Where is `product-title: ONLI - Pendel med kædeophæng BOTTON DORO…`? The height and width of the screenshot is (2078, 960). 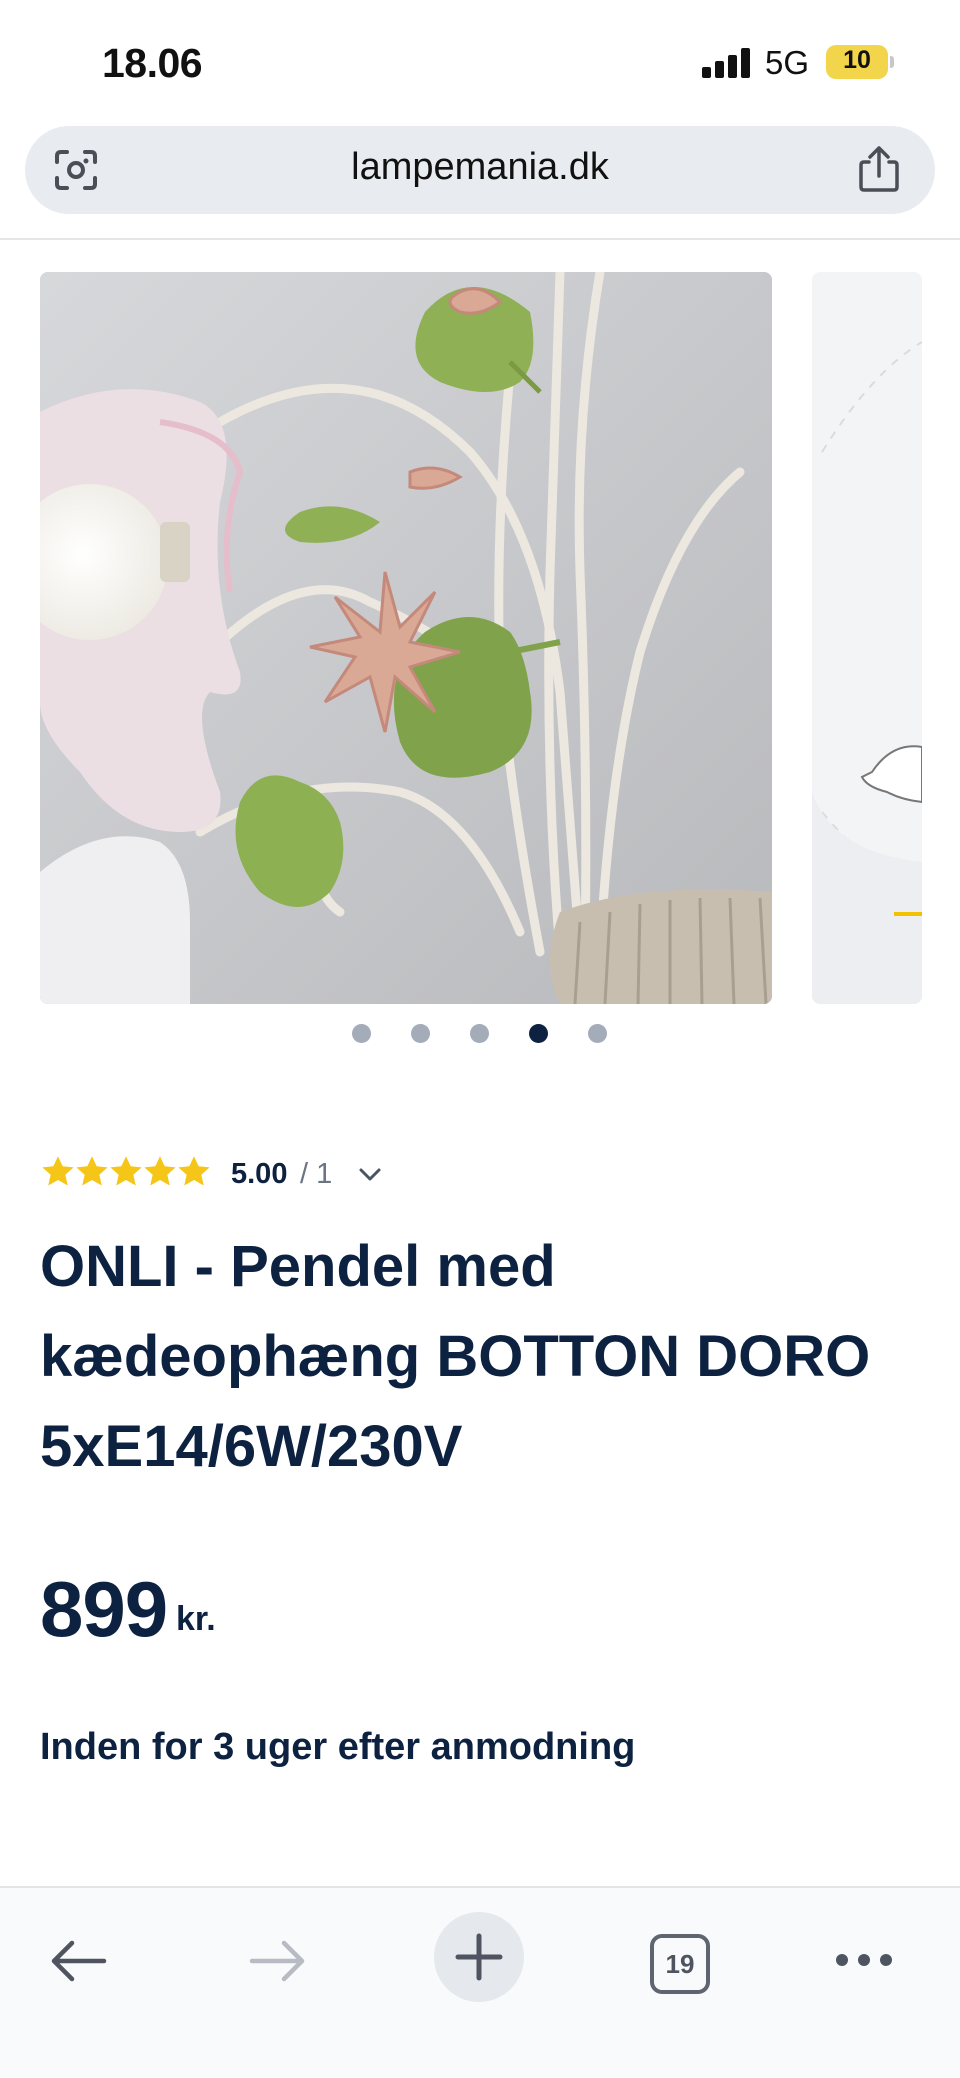
product-title: ONLI - Pendel med kædeophæng BOTTON DORO… is located at coordinates (455, 1356).